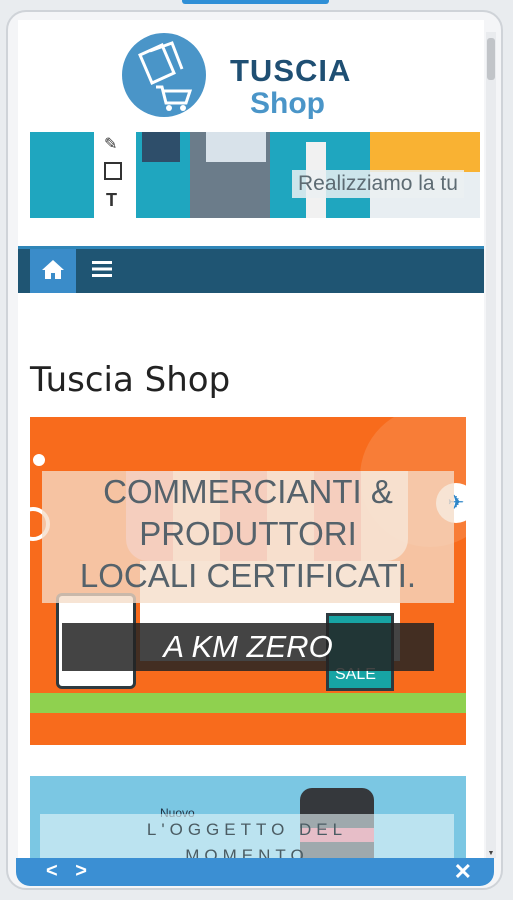  What do you see at coordinates (69, 871) in the screenshot?
I see `code-arrows-button: < >` at bounding box center [69, 871].